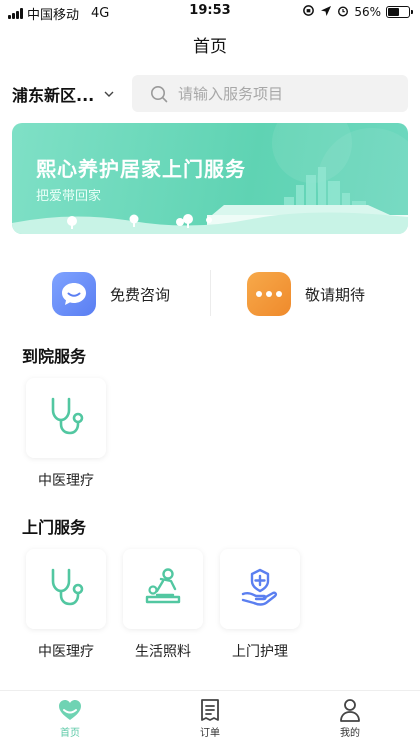  I want to click on battery-percent: 56%, so click(367, 12).